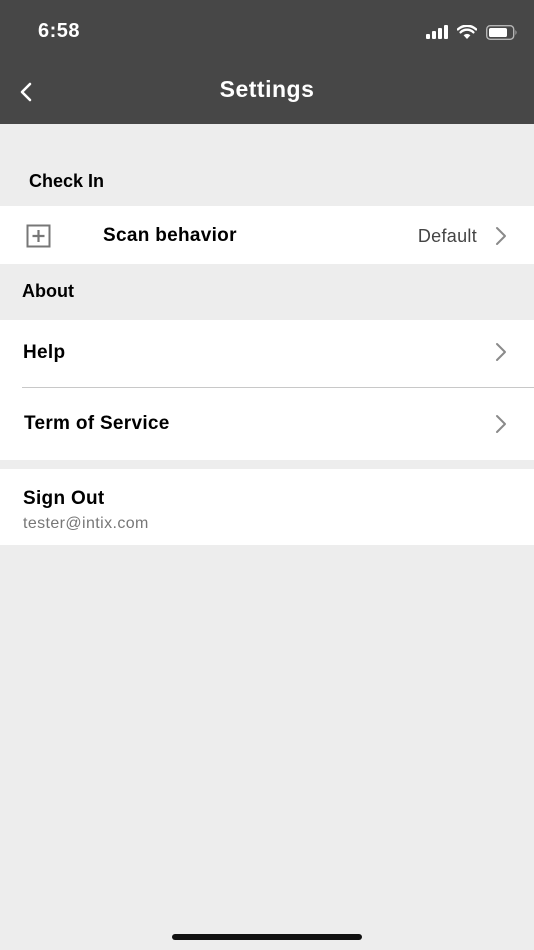  Describe the element at coordinates (97, 423) in the screenshot. I see `terms-label: Term of Service` at that location.